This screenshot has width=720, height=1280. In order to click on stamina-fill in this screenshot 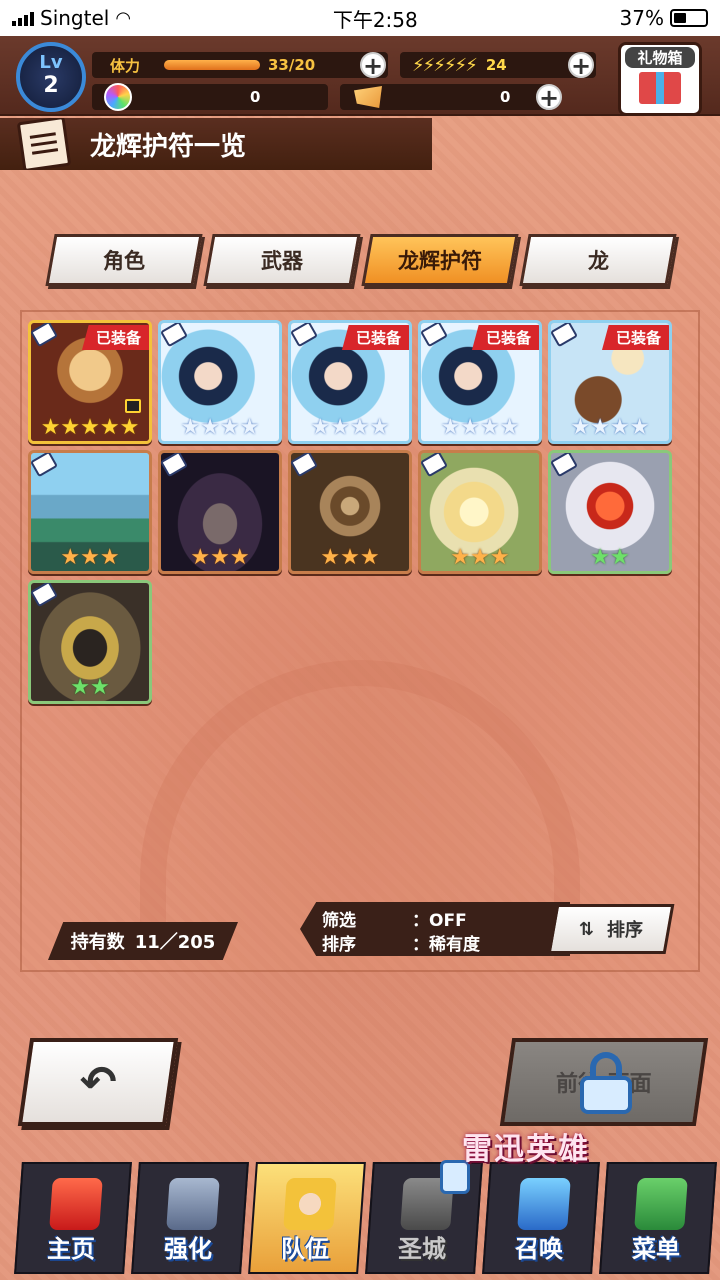, I will do `click(212, 65)`.